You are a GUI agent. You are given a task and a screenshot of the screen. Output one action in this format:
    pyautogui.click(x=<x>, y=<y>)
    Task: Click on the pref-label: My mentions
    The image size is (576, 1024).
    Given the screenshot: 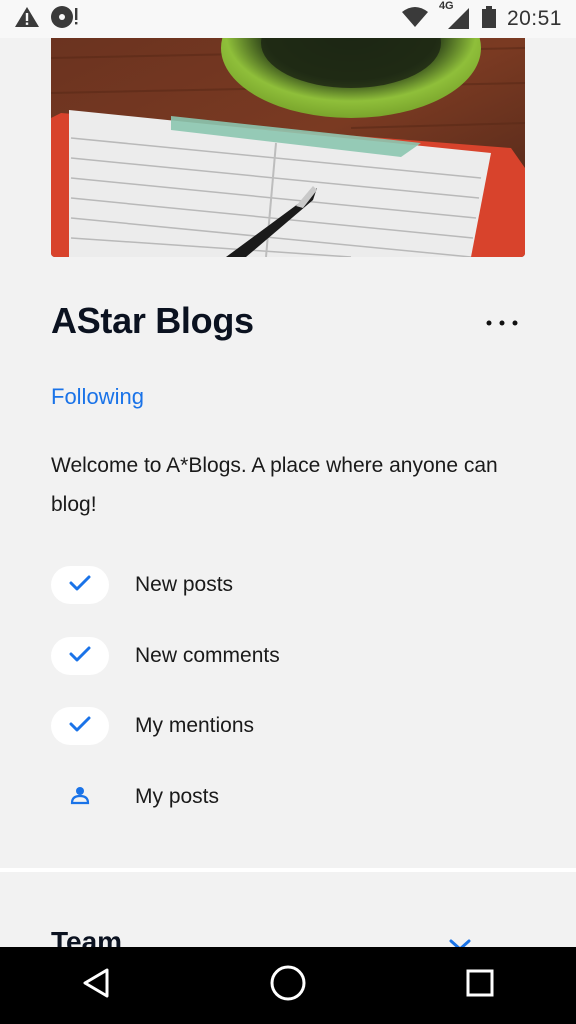 What is the action you would take?
    pyautogui.click(x=195, y=725)
    